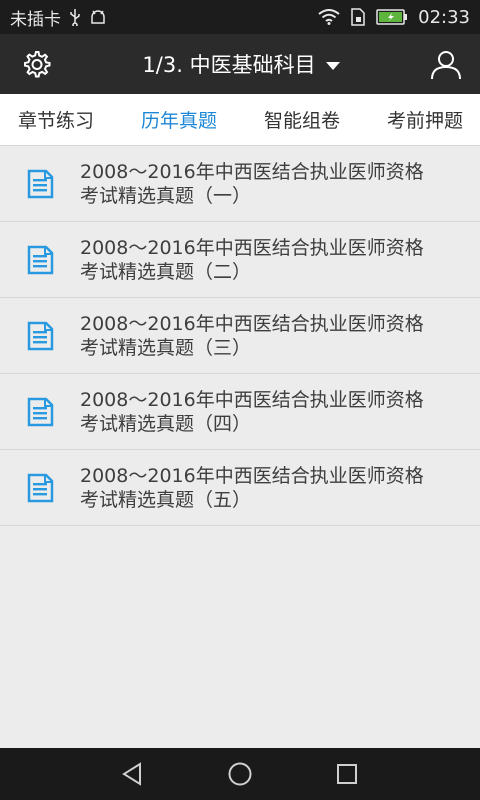  I want to click on tab-predicted-questions: 考前押题, so click(425, 119).